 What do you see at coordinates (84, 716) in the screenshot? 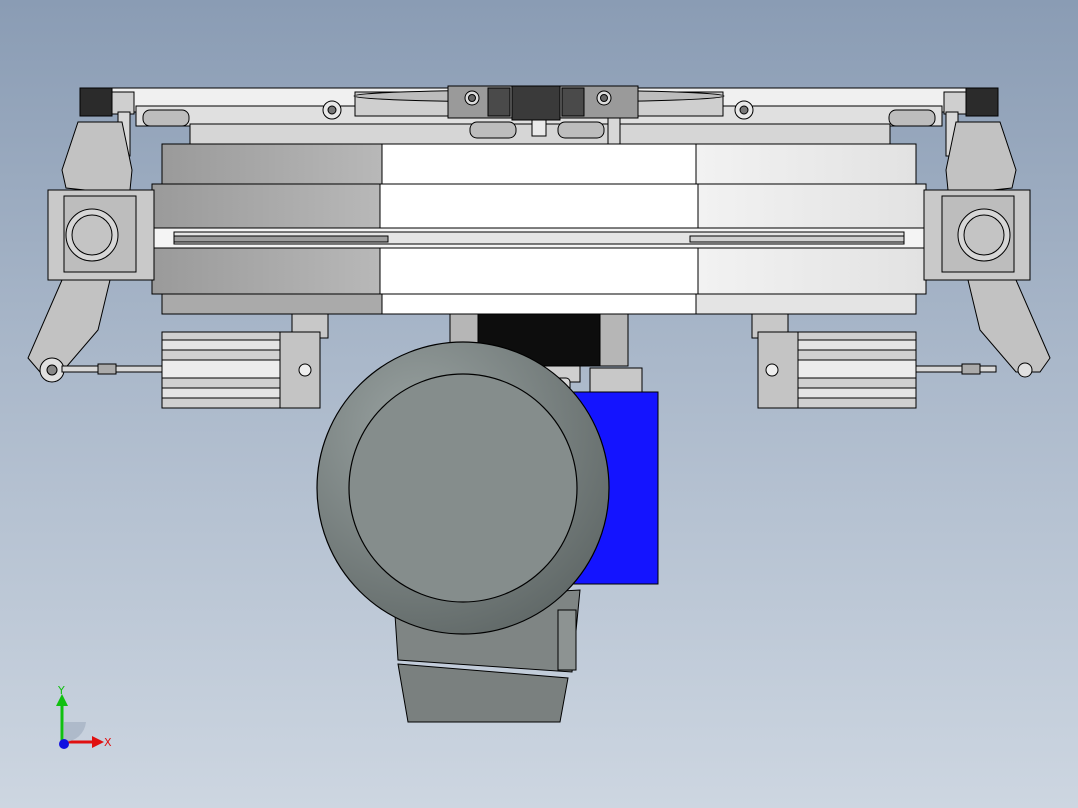
I see `axis-triad: Y X` at bounding box center [84, 716].